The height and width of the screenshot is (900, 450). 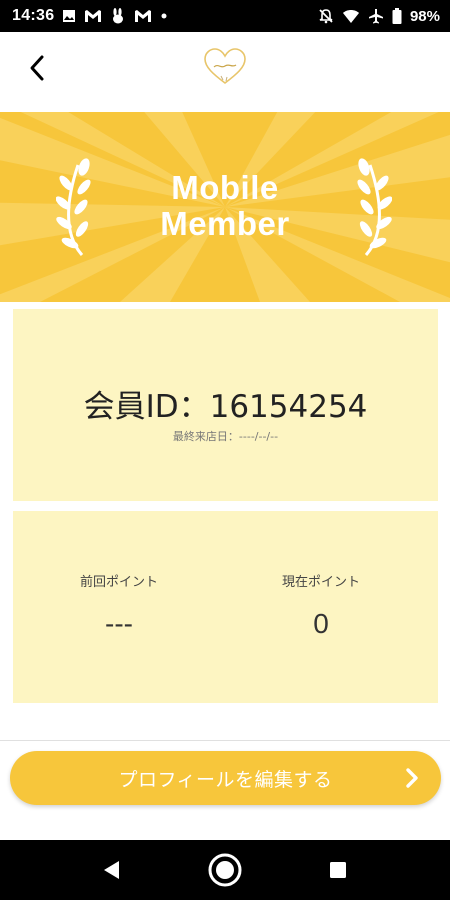 I want to click on previous-points: 前回ポイント ---, so click(x=119, y=605).